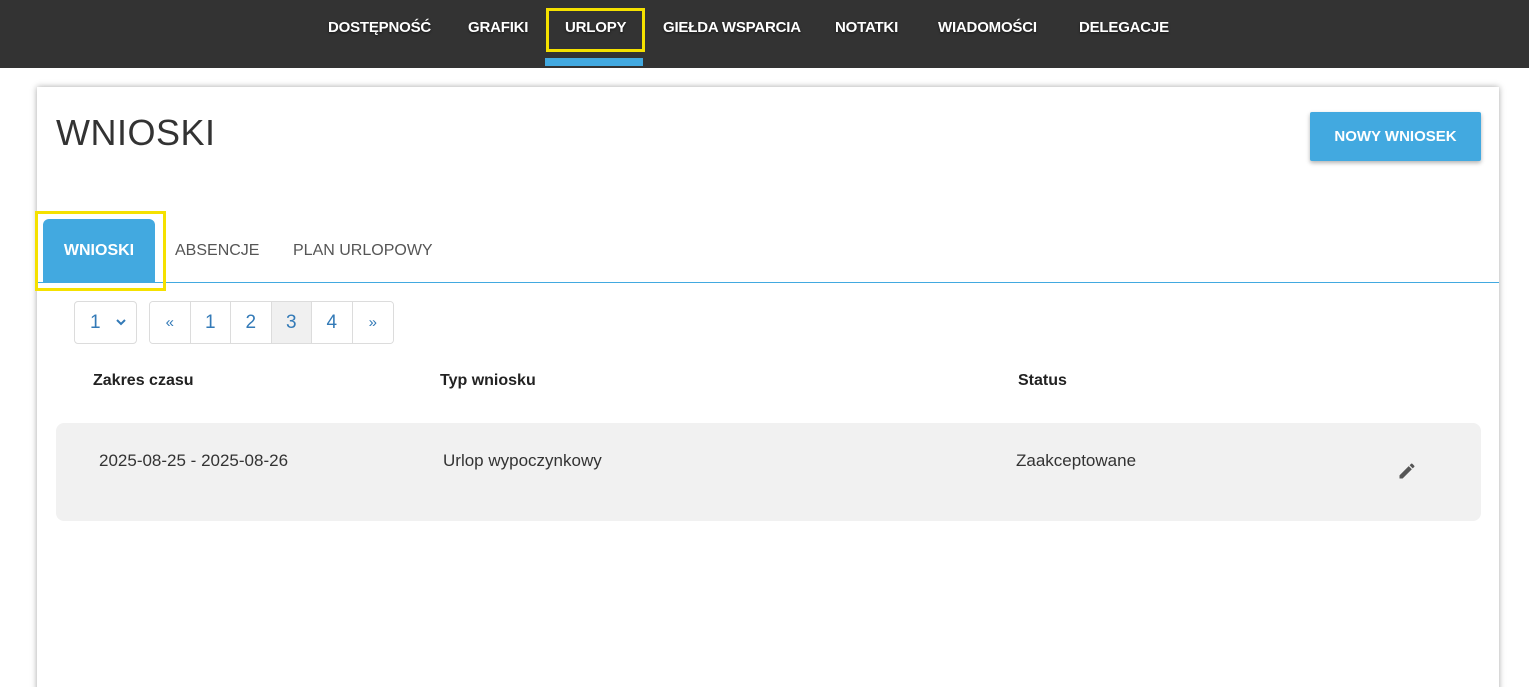 Image resolution: width=1529 pixels, height=687 pixels. I want to click on nav-item-wiadomosci: WIADOMOŚCI, so click(987, 34).